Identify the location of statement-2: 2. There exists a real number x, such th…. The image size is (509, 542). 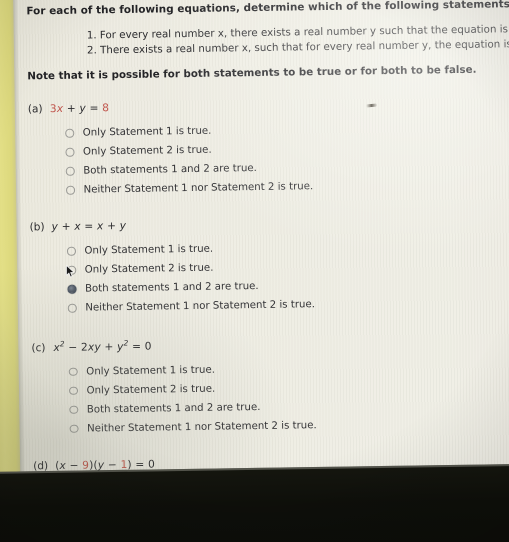
(298, 47).